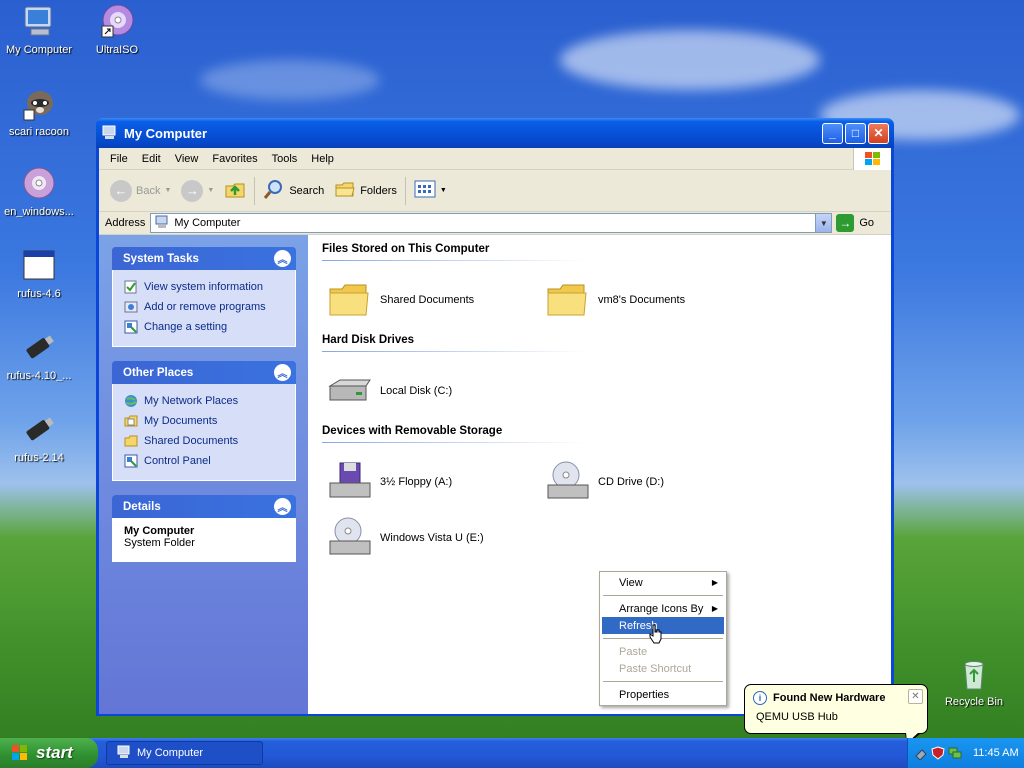  What do you see at coordinates (39, 294) in the screenshot?
I see `desktop-icon-label: rufus-4.6` at bounding box center [39, 294].